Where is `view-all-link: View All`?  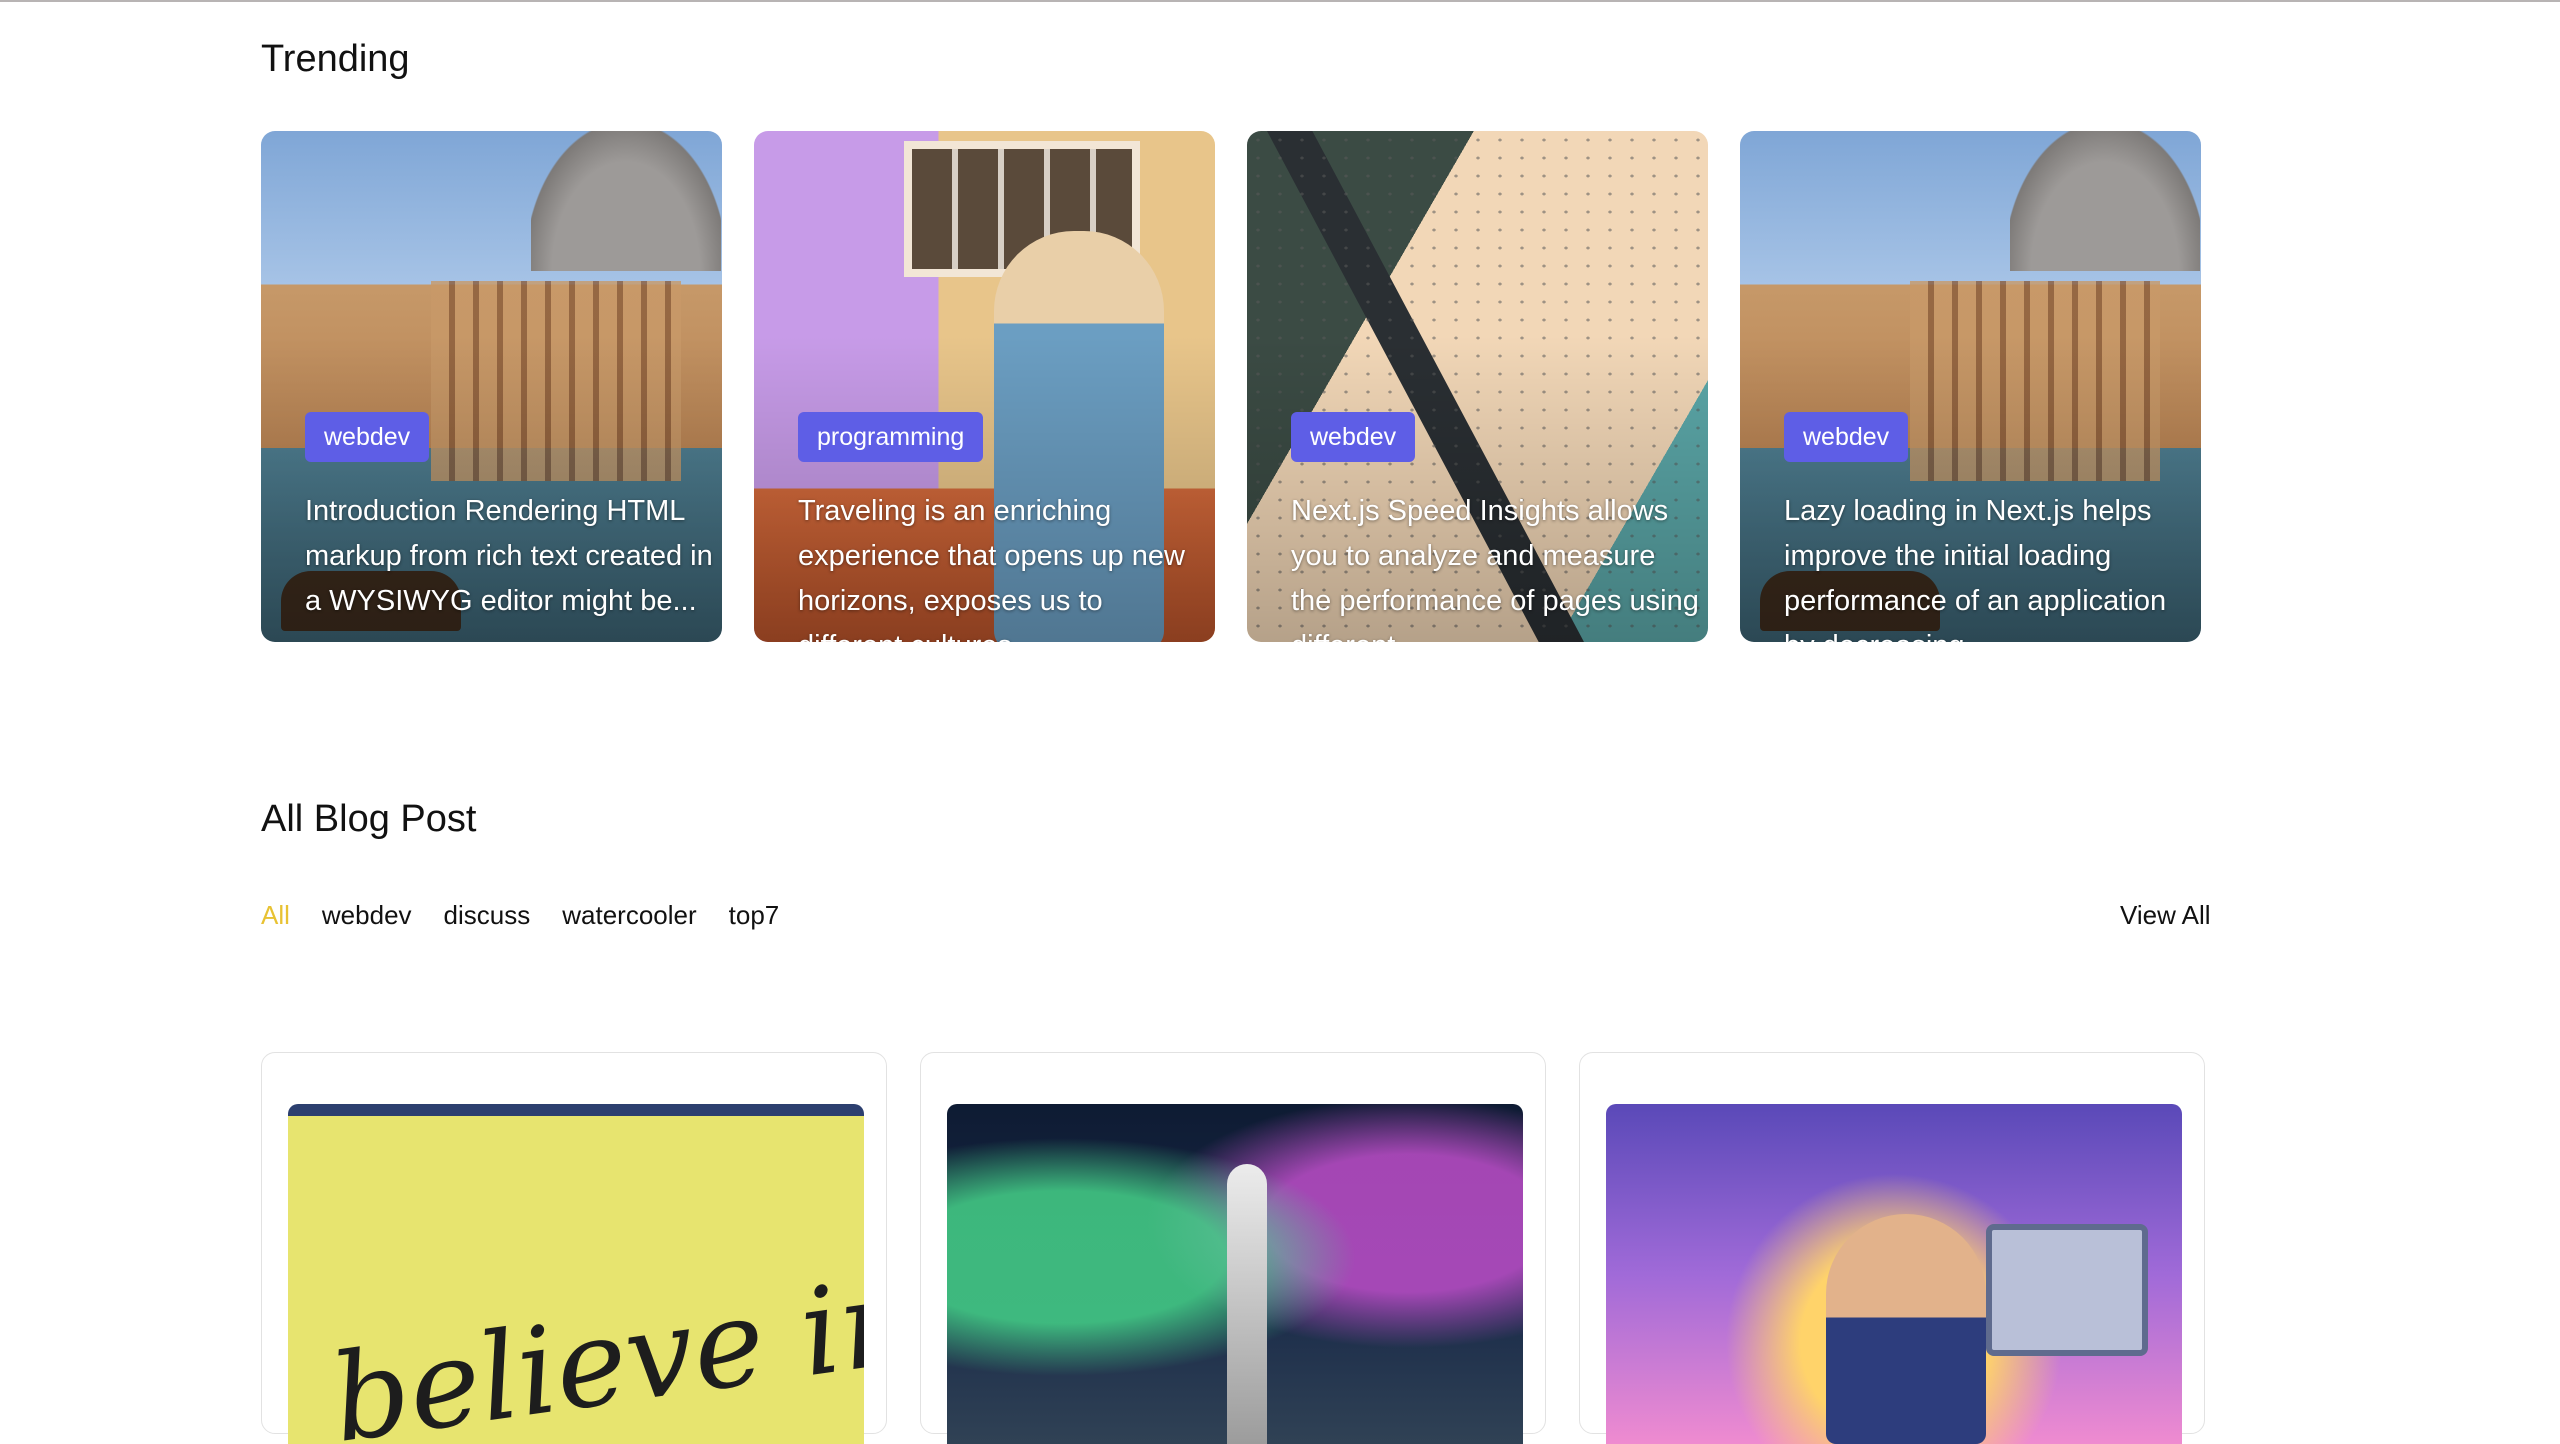
view-all-link: View All is located at coordinates (2165, 915).